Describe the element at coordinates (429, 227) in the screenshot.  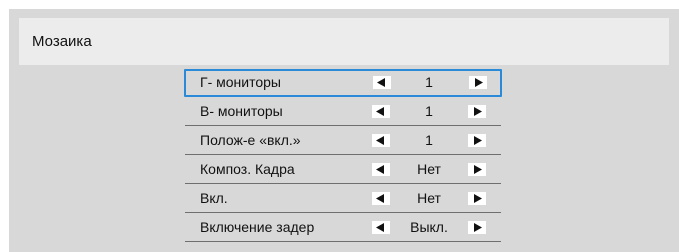
I see `menu-row-value: Выкл.` at that location.